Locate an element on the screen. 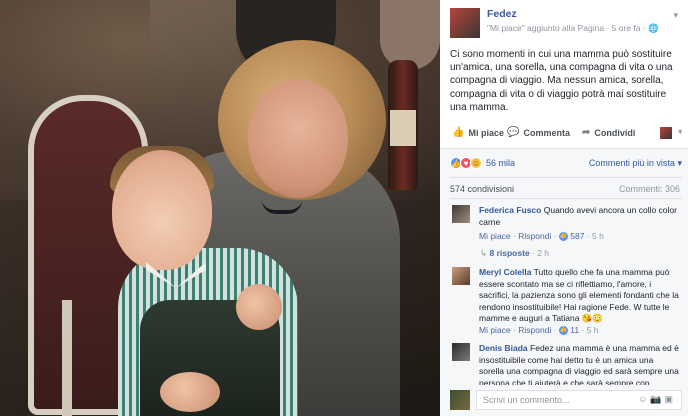 The image size is (688, 416). comment-likes-count: 11 is located at coordinates (574, 330).